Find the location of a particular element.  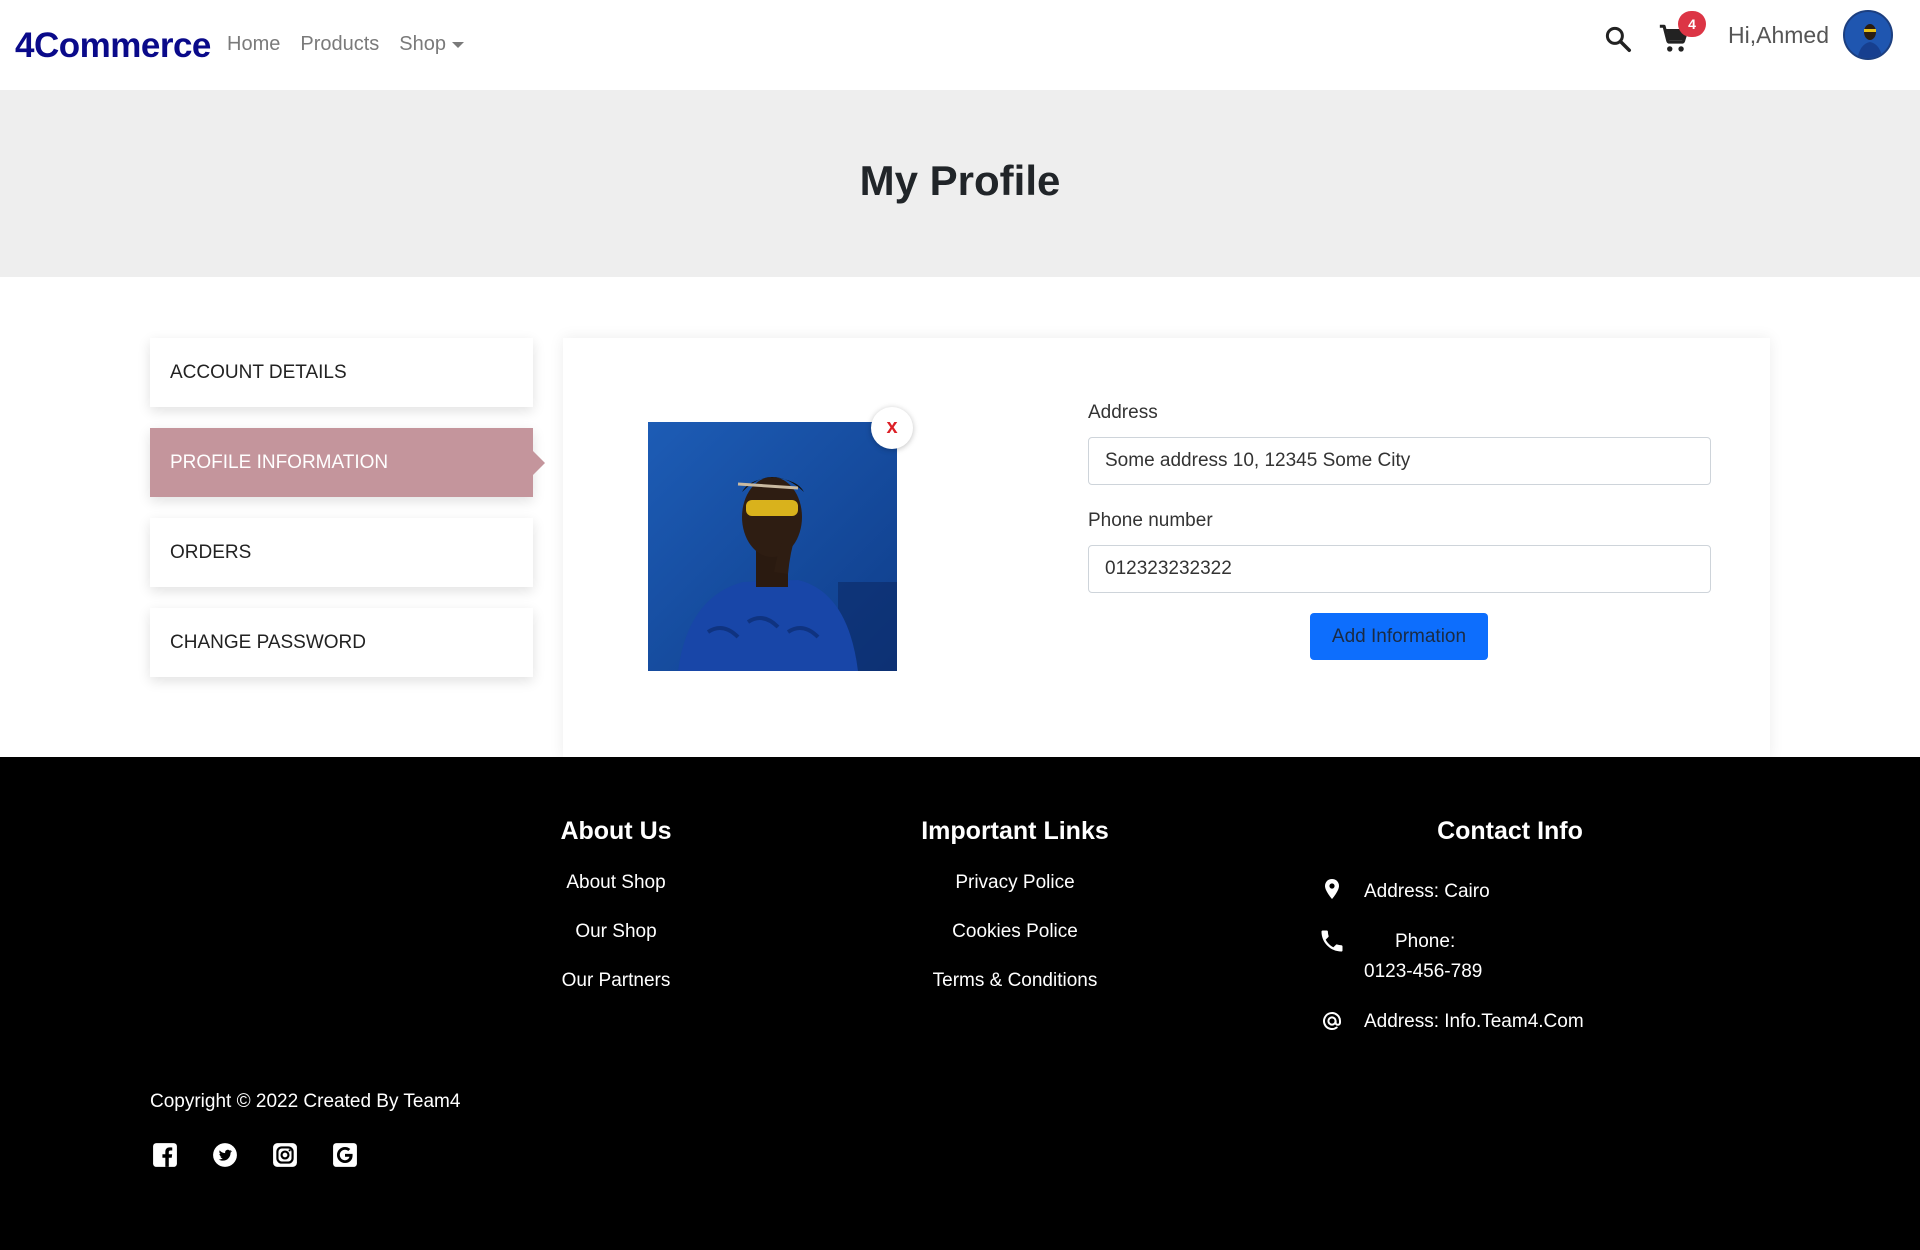

google-icon is located at coordinates (345, 1155).